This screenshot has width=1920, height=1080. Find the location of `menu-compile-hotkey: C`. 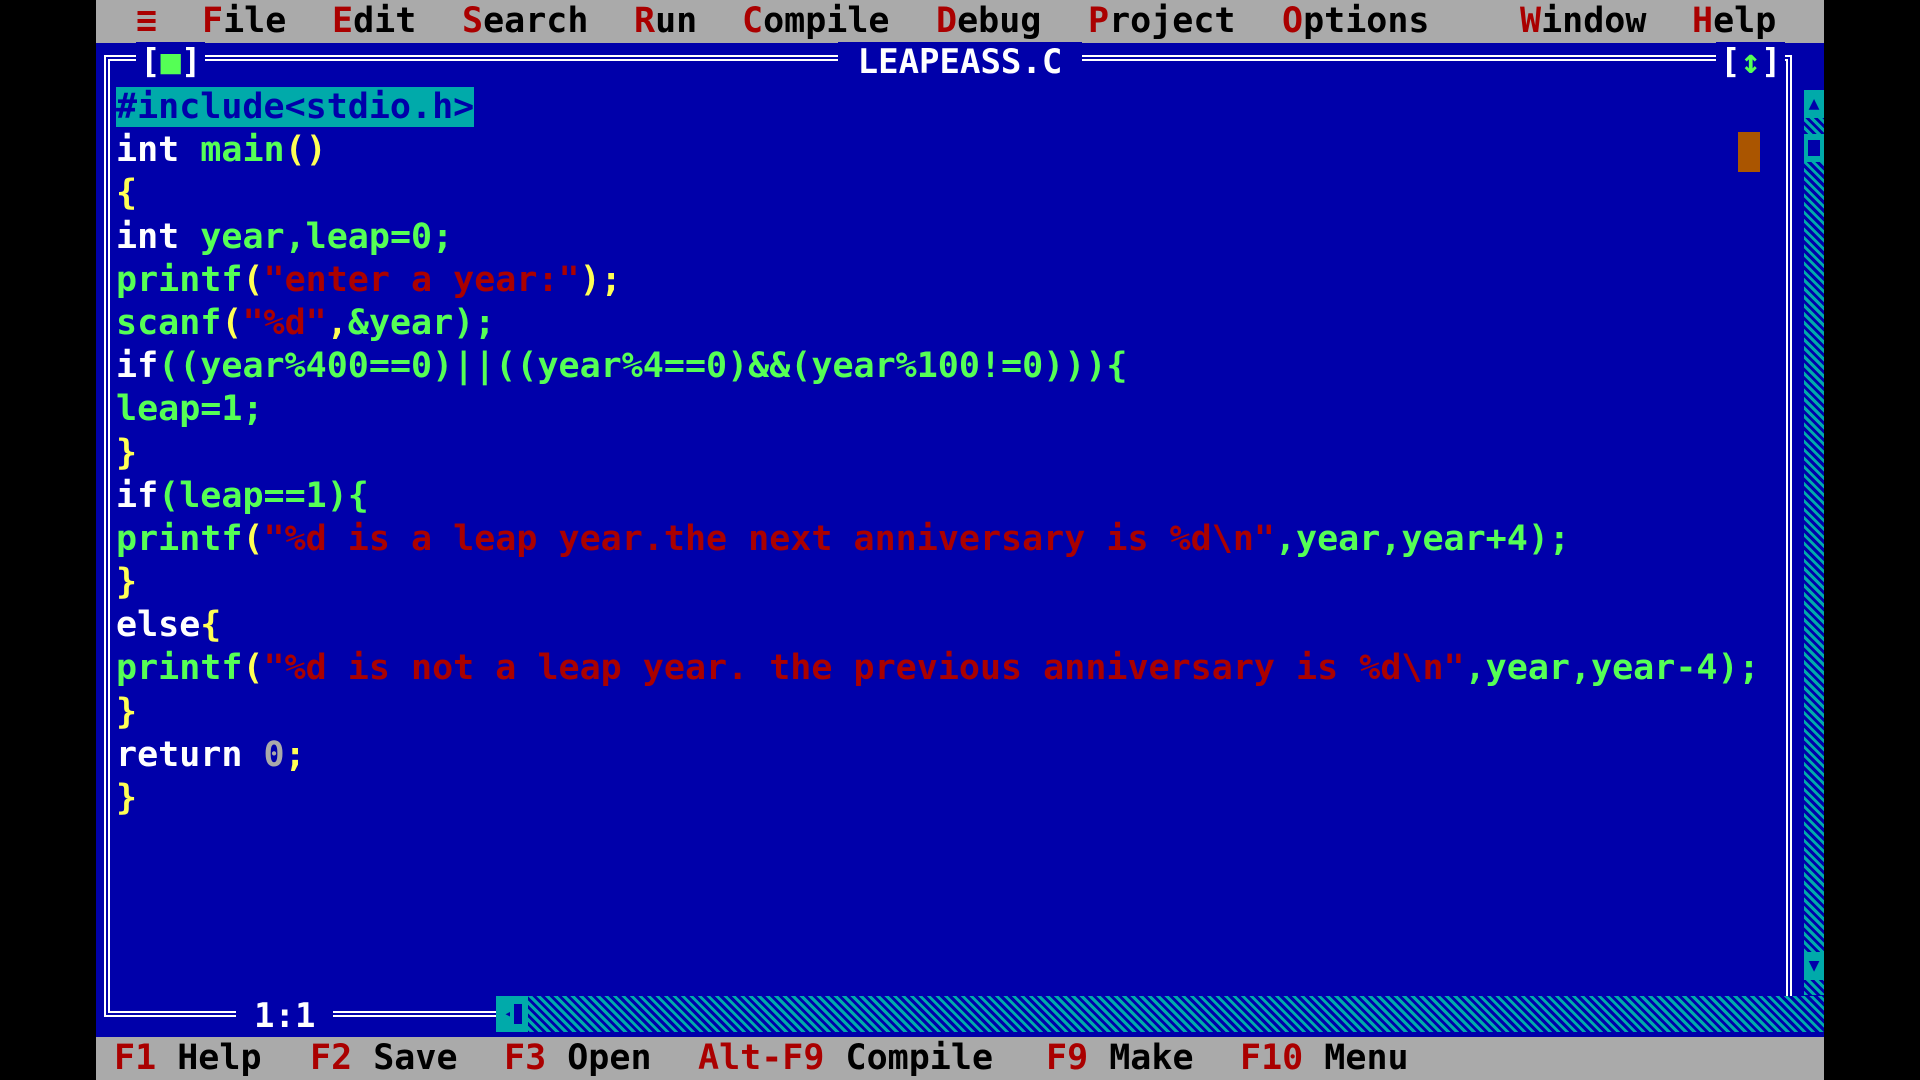

menu-compile-hotkey: C is located at coordinates (753, 21).